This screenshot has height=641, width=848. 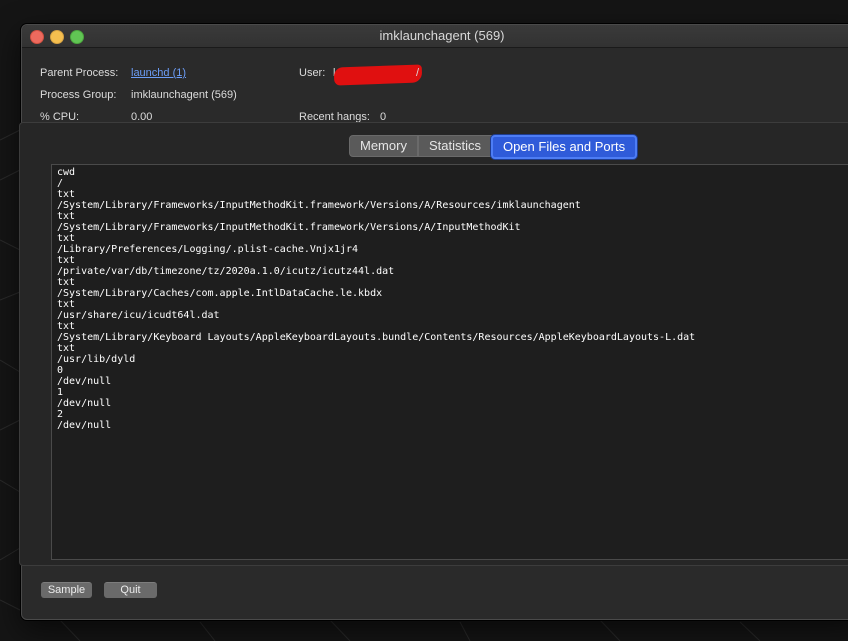 What do you see at coordinates (138, 315) in the screenshot?
I see `list-item: /usr/share/icu/icudt64l.dat` at bounding box center [138, 315].